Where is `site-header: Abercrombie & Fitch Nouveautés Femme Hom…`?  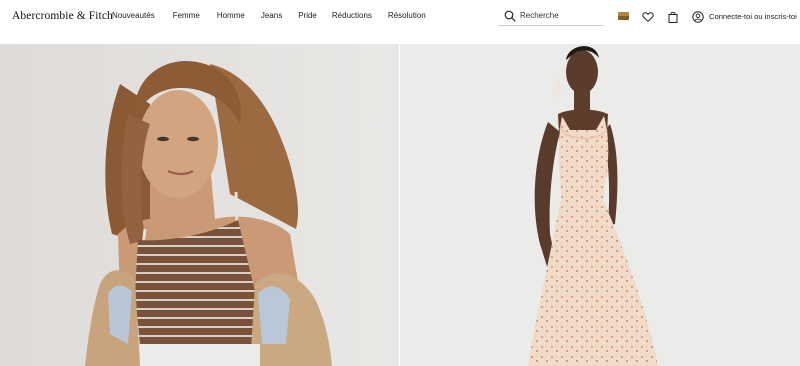 site-header: Abercrombie & Fitch Nouveautés Femme Hom… is located at coordinates (400, 22).